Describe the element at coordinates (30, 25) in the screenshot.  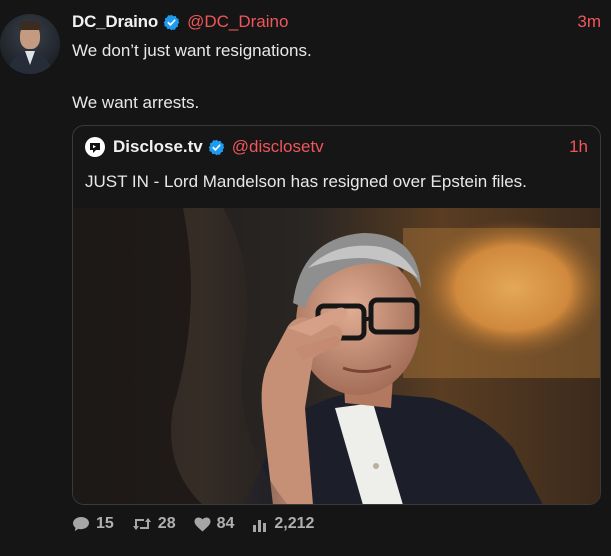
I see `avatar-hair` at that location.